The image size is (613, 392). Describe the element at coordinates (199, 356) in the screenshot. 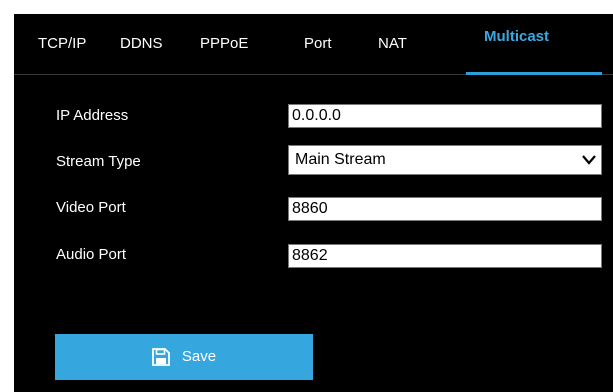

I see `save-button-label: Save` at that location.